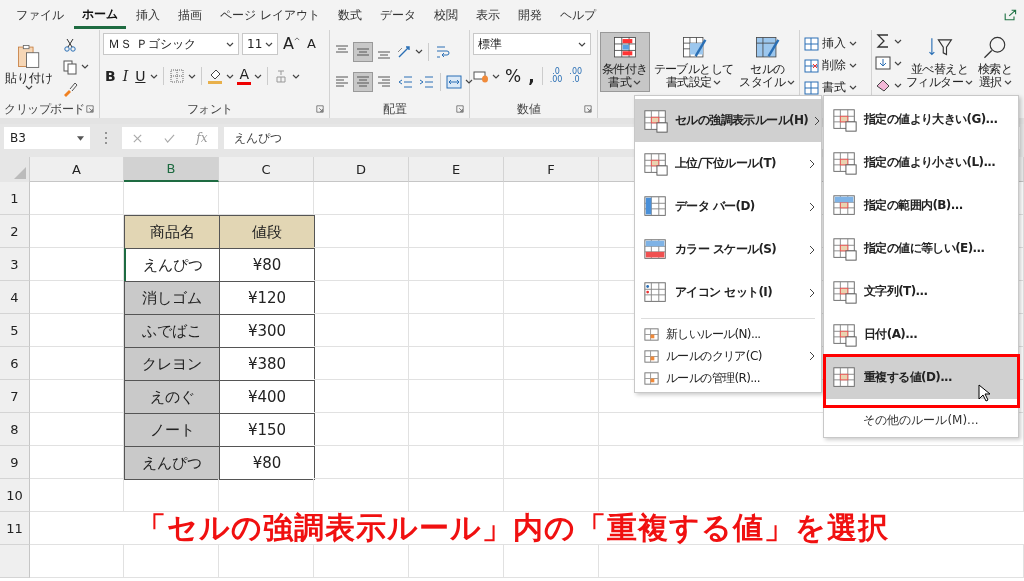 This screenshot has height=581, width=1024. What do you see at coordinates (172, 298) in the screenshot?
I see `table-cell: 消しゴム` at bounding box center [172, 298].